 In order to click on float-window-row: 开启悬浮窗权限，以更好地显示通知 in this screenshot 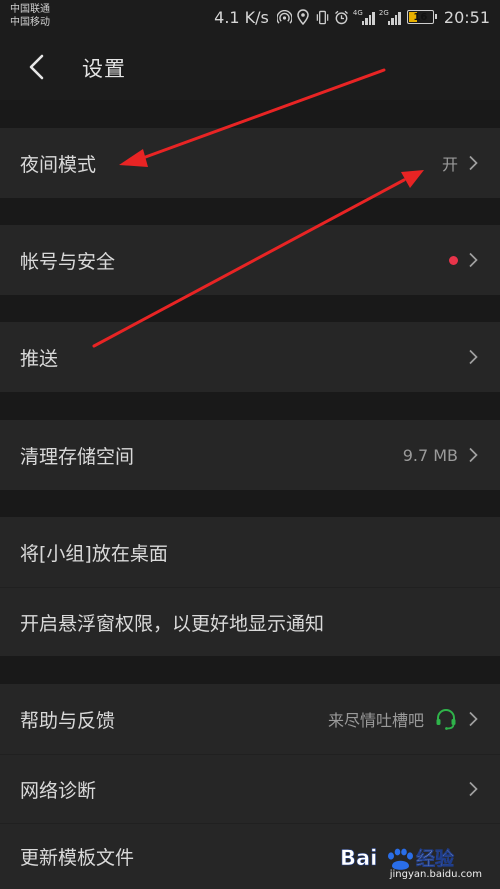, I will do `click(250, 622)`.